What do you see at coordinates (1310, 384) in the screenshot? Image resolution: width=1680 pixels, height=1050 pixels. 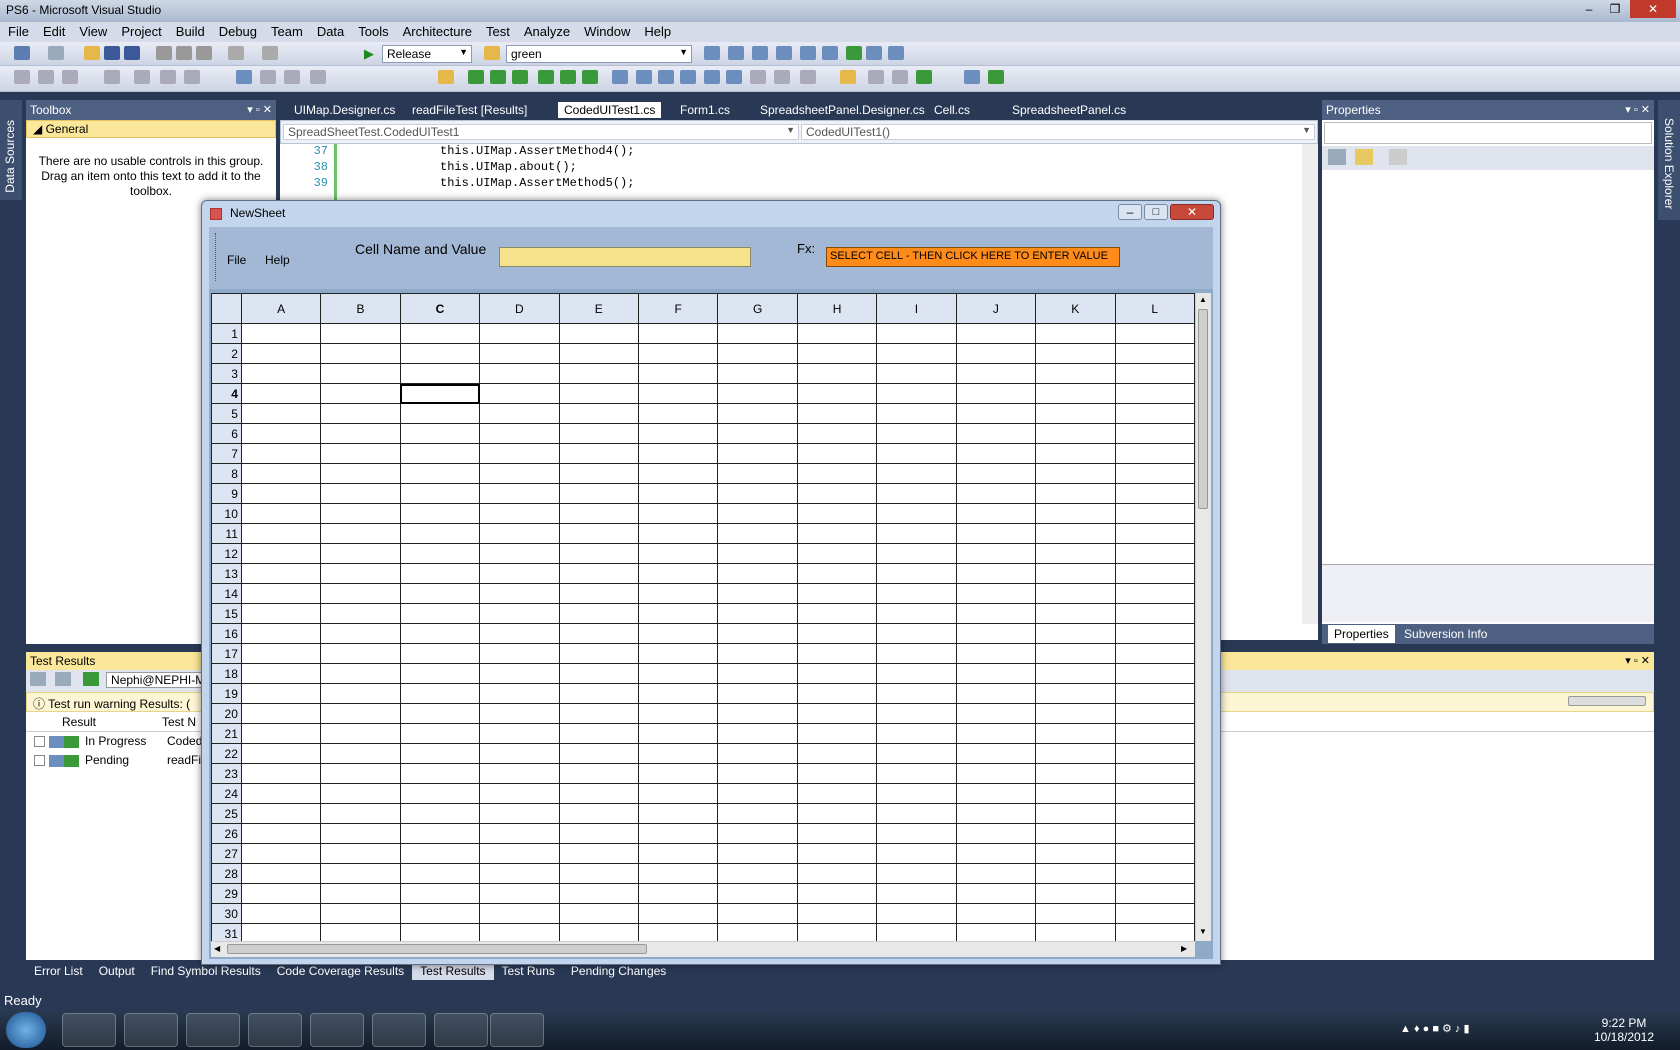 I see `editor-vscroll` at bounding box center [1310, 384].